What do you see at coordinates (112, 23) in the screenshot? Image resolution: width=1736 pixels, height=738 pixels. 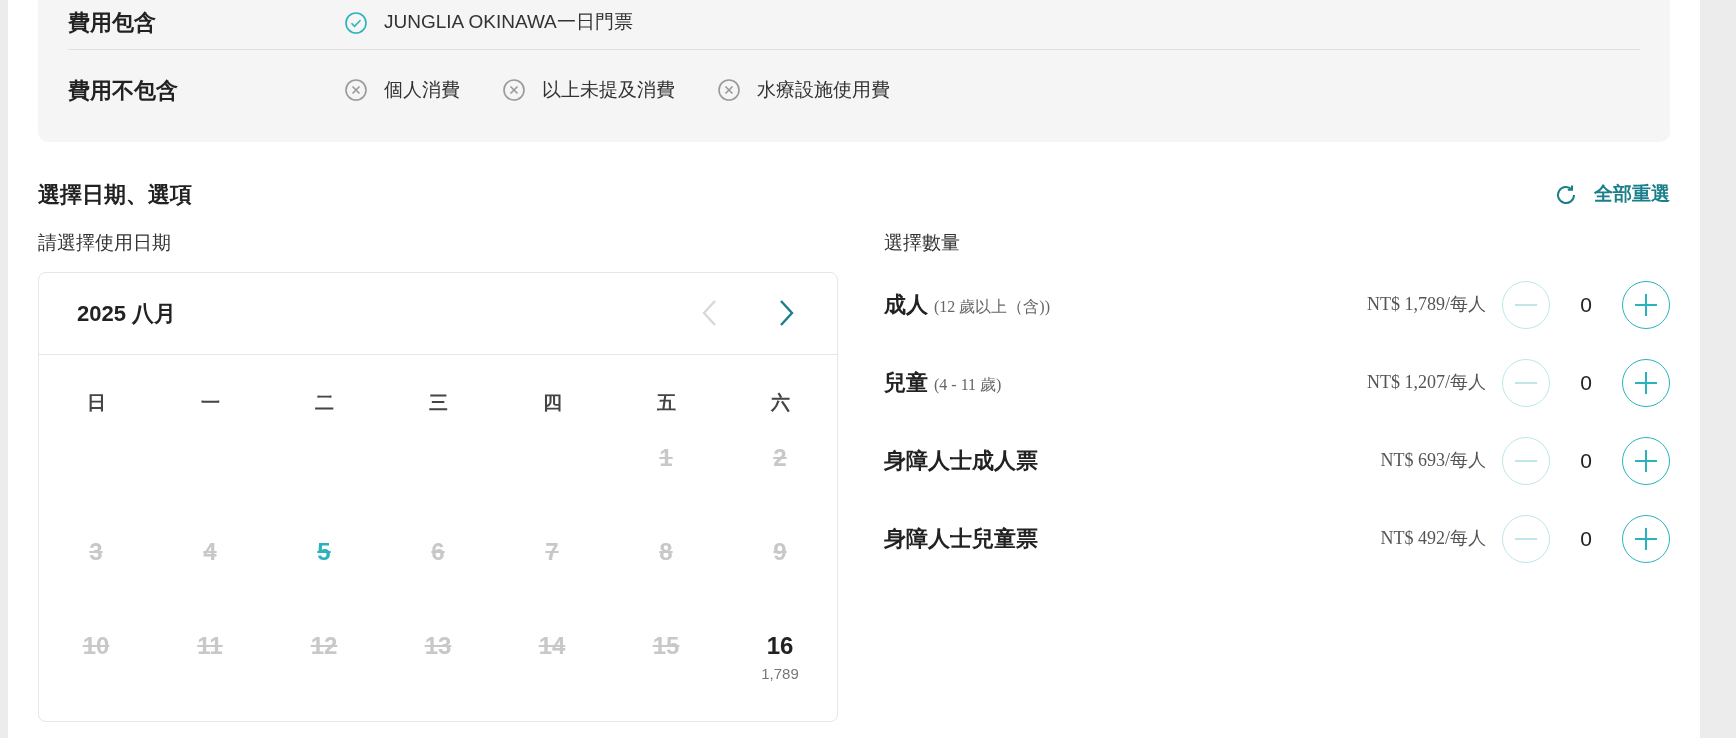 I see `row-label: 費用包含` at bounding box center [112, 23].